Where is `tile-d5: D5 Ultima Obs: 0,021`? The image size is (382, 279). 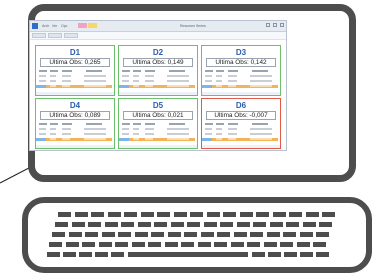
tile-d5: D5 Ultima Obs: 0,021 is located at coordinates (158, 123).